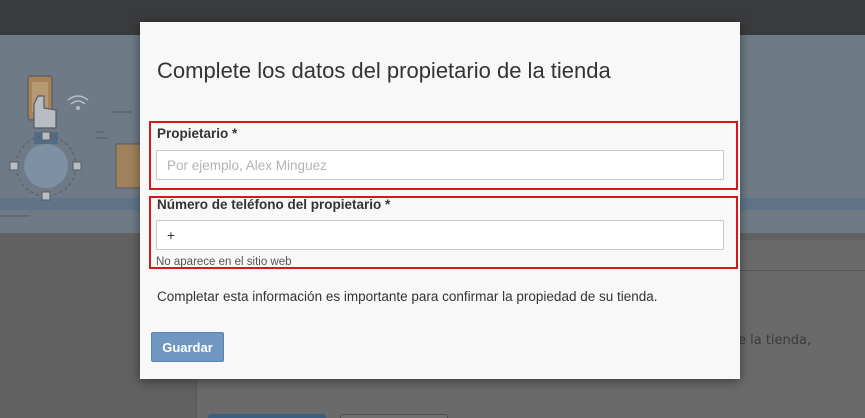 The image size is (865, 418). Describe the element at coordinates (187, 347) in the screenshot. I see `save-button: Guardar` at that location.